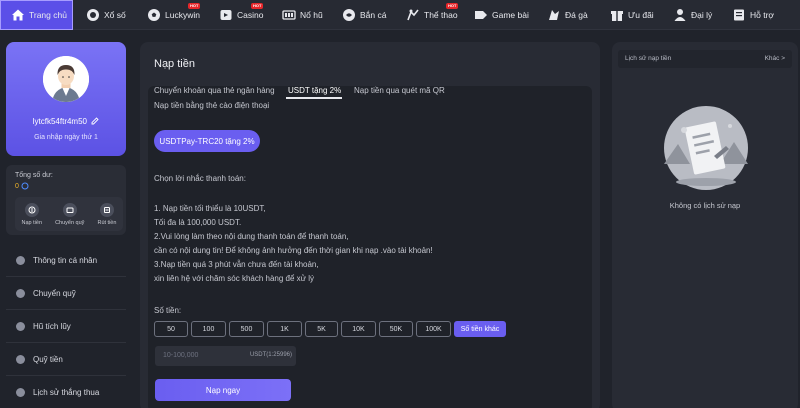 The height and width of the screenshot is (408, 800). I want to click on tab-qr: Nạp tiền qua quét mã QR, so click(399, 90).